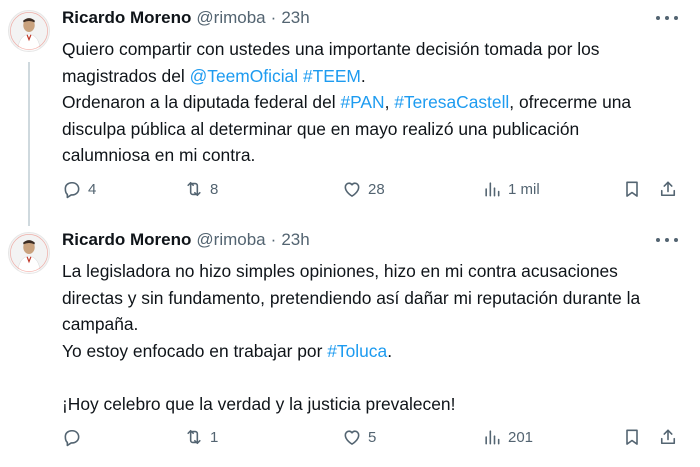 The height and width of the screenshot is (467, 700). What do you see at coordinates (451, 102) in the screenshot?
I see `hashtag-link: #TeresaCastell` at bounding box center [451, 102].